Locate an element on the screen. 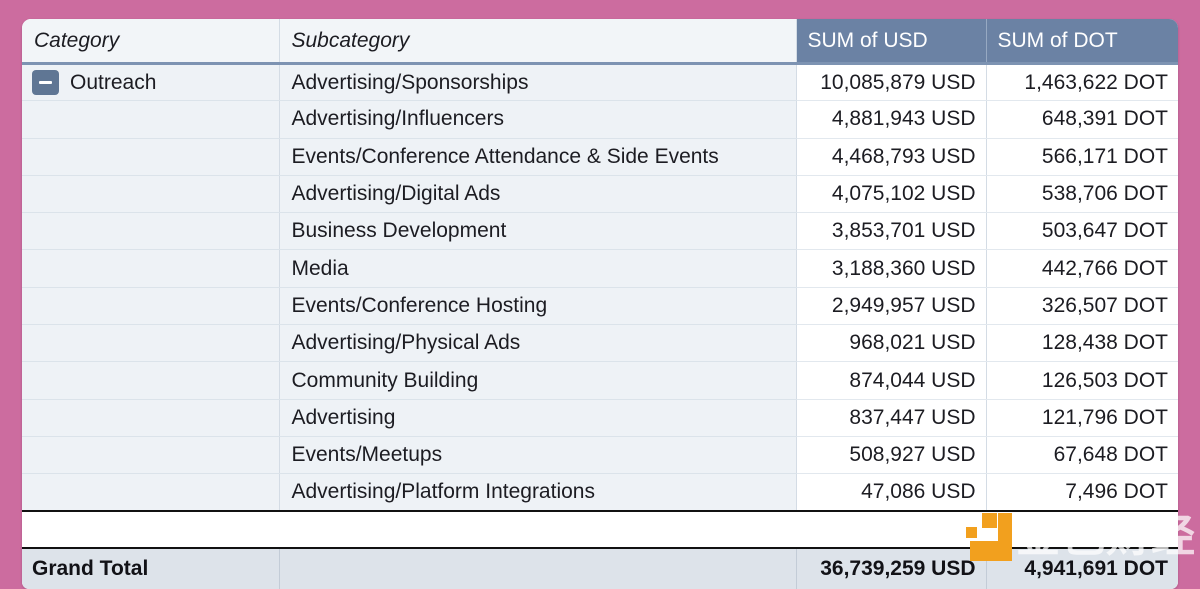 The height and width of the screenshot is (589, 1200). table-row: Advertising 837,447 USD 121,796 DOT is located at coordinates (600, 417).